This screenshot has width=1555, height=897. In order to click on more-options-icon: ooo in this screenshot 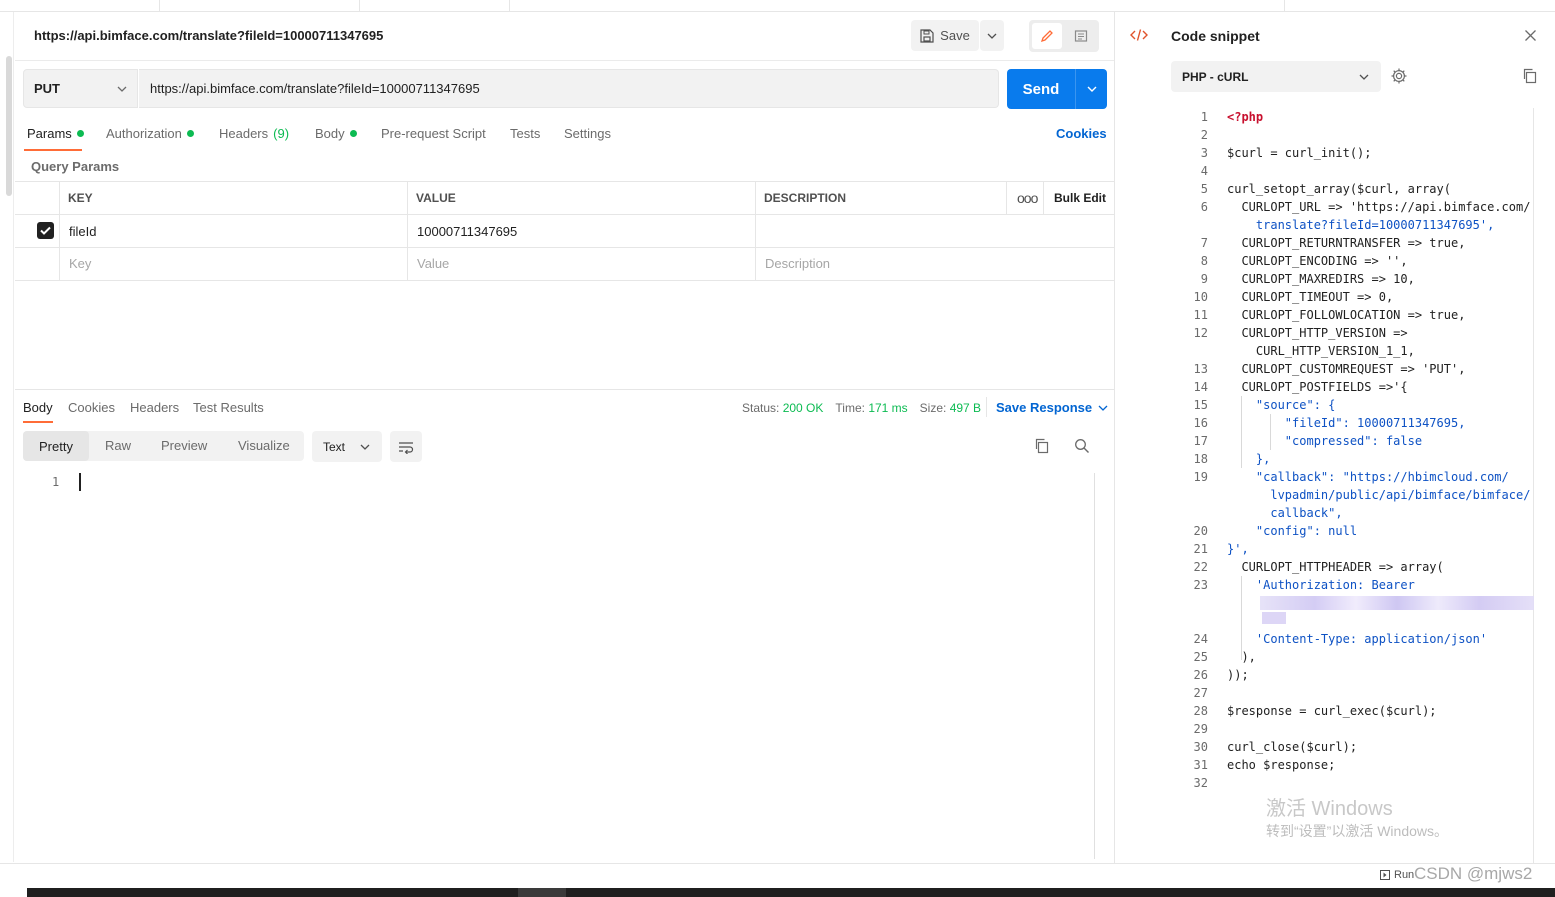, I will do `click(1027, 198)`.